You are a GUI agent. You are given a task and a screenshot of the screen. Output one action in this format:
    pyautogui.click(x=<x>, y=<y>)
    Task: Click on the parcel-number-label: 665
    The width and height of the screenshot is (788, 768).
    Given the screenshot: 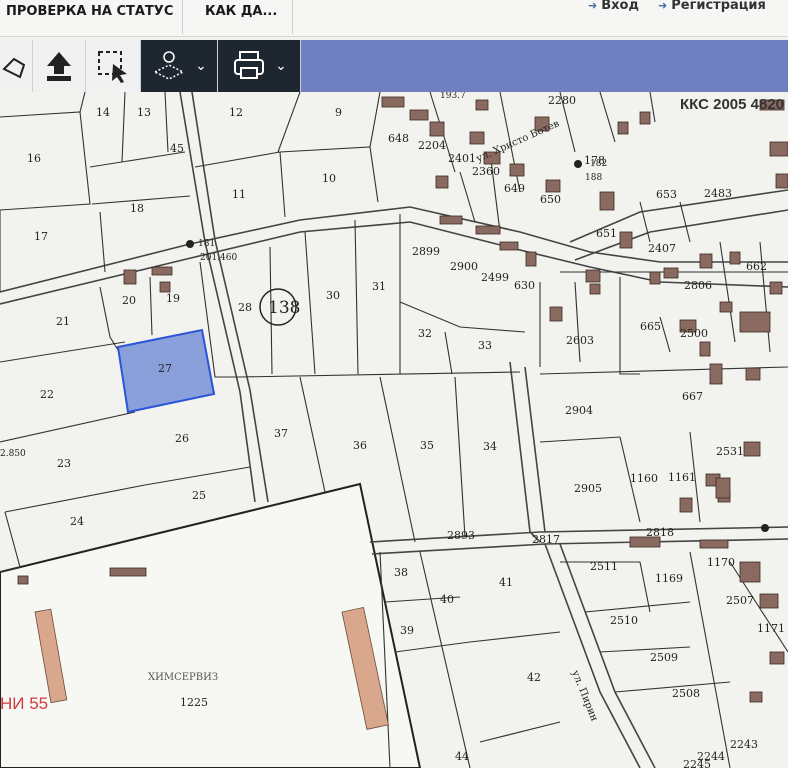 What is the action you would take?
    pyautogui.click(x=650, y=326)
    